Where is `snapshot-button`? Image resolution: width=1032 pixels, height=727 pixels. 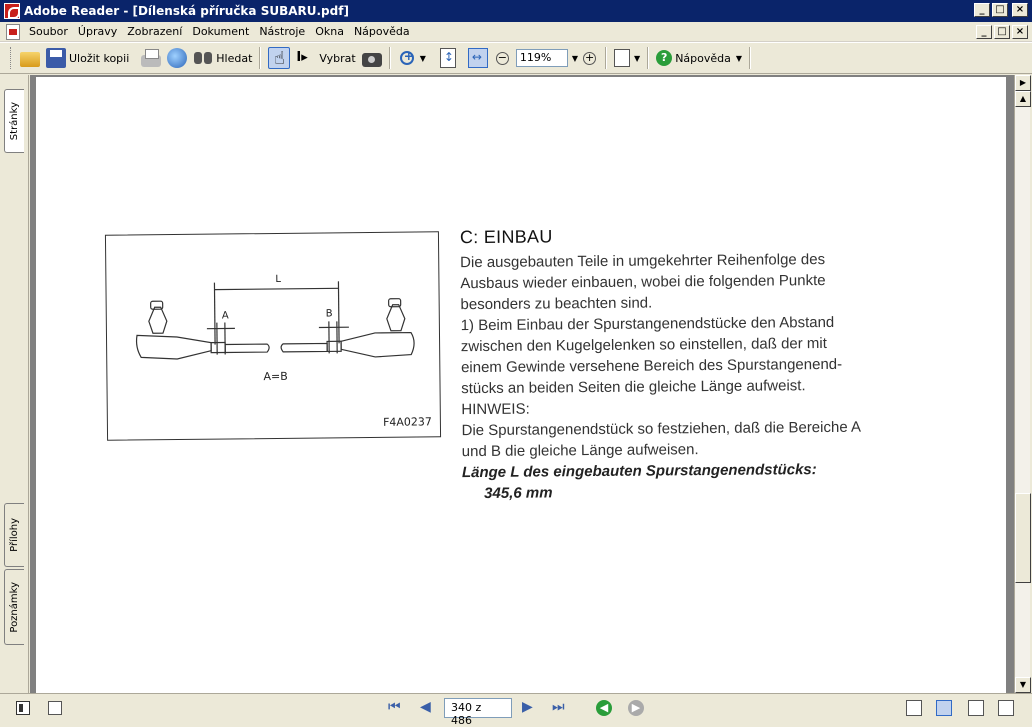 snapshot-button is located at coordinates (372, 58).